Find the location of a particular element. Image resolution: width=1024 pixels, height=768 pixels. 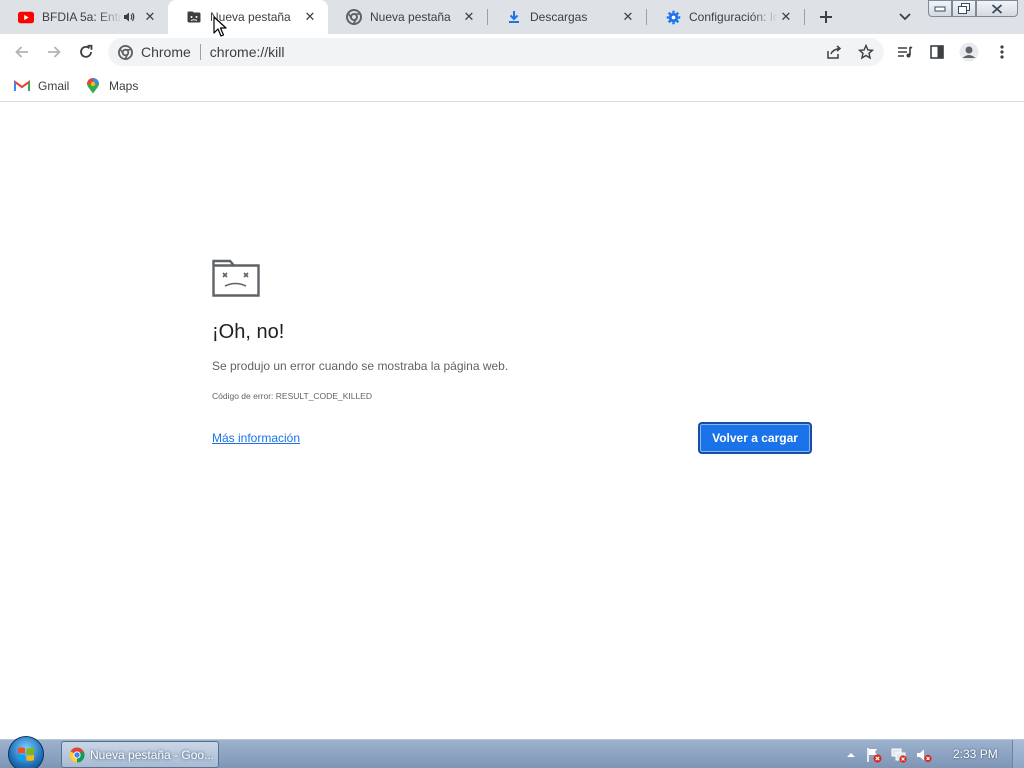

tab-configuracion: Configuración: Idi ✕ is located at coordinates (725, 17).